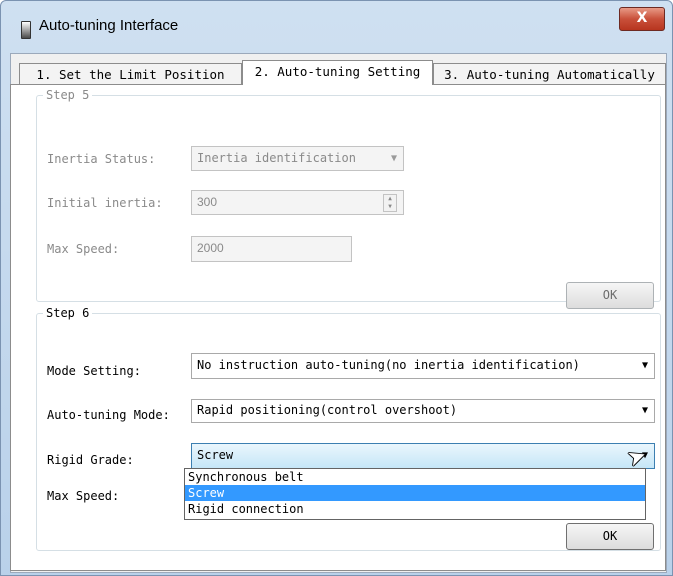  Describe the element at coordinates (101, 159) in the screenshot. I see `inertia-status-label: Inertia Status:` at that location.